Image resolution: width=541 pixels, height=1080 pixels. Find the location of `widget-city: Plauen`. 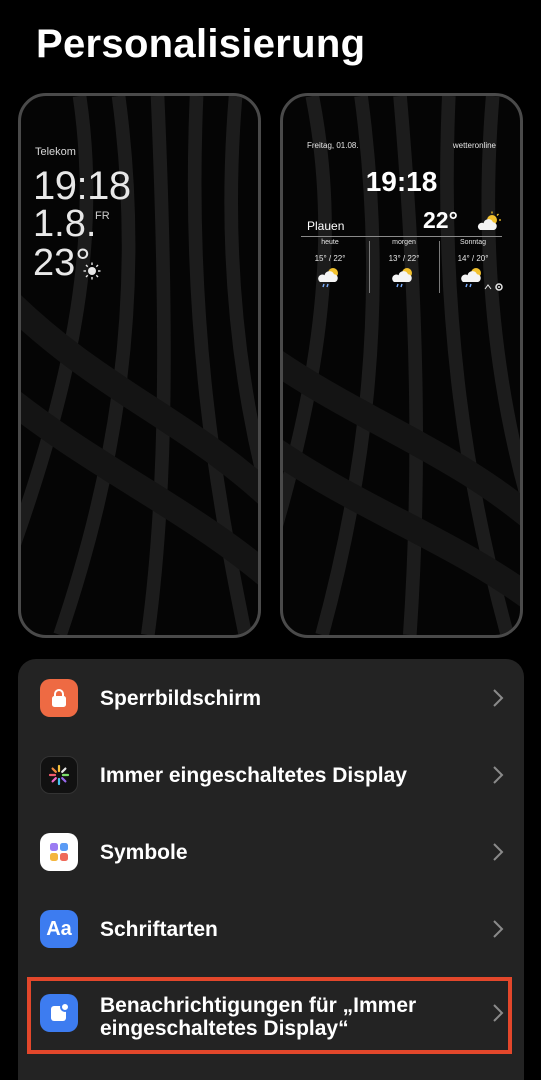

widget-city: Plauen is located at coordinates (326, 226).